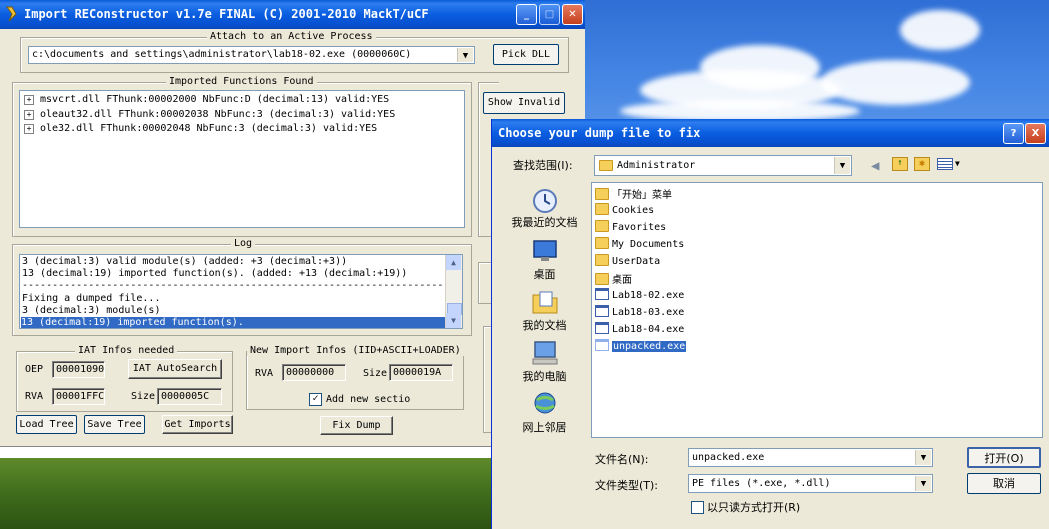 The image size is (1049, 529). Describe the element at coordinates (250, 493) in the screenshot. I see `desktop-grass` at that location.